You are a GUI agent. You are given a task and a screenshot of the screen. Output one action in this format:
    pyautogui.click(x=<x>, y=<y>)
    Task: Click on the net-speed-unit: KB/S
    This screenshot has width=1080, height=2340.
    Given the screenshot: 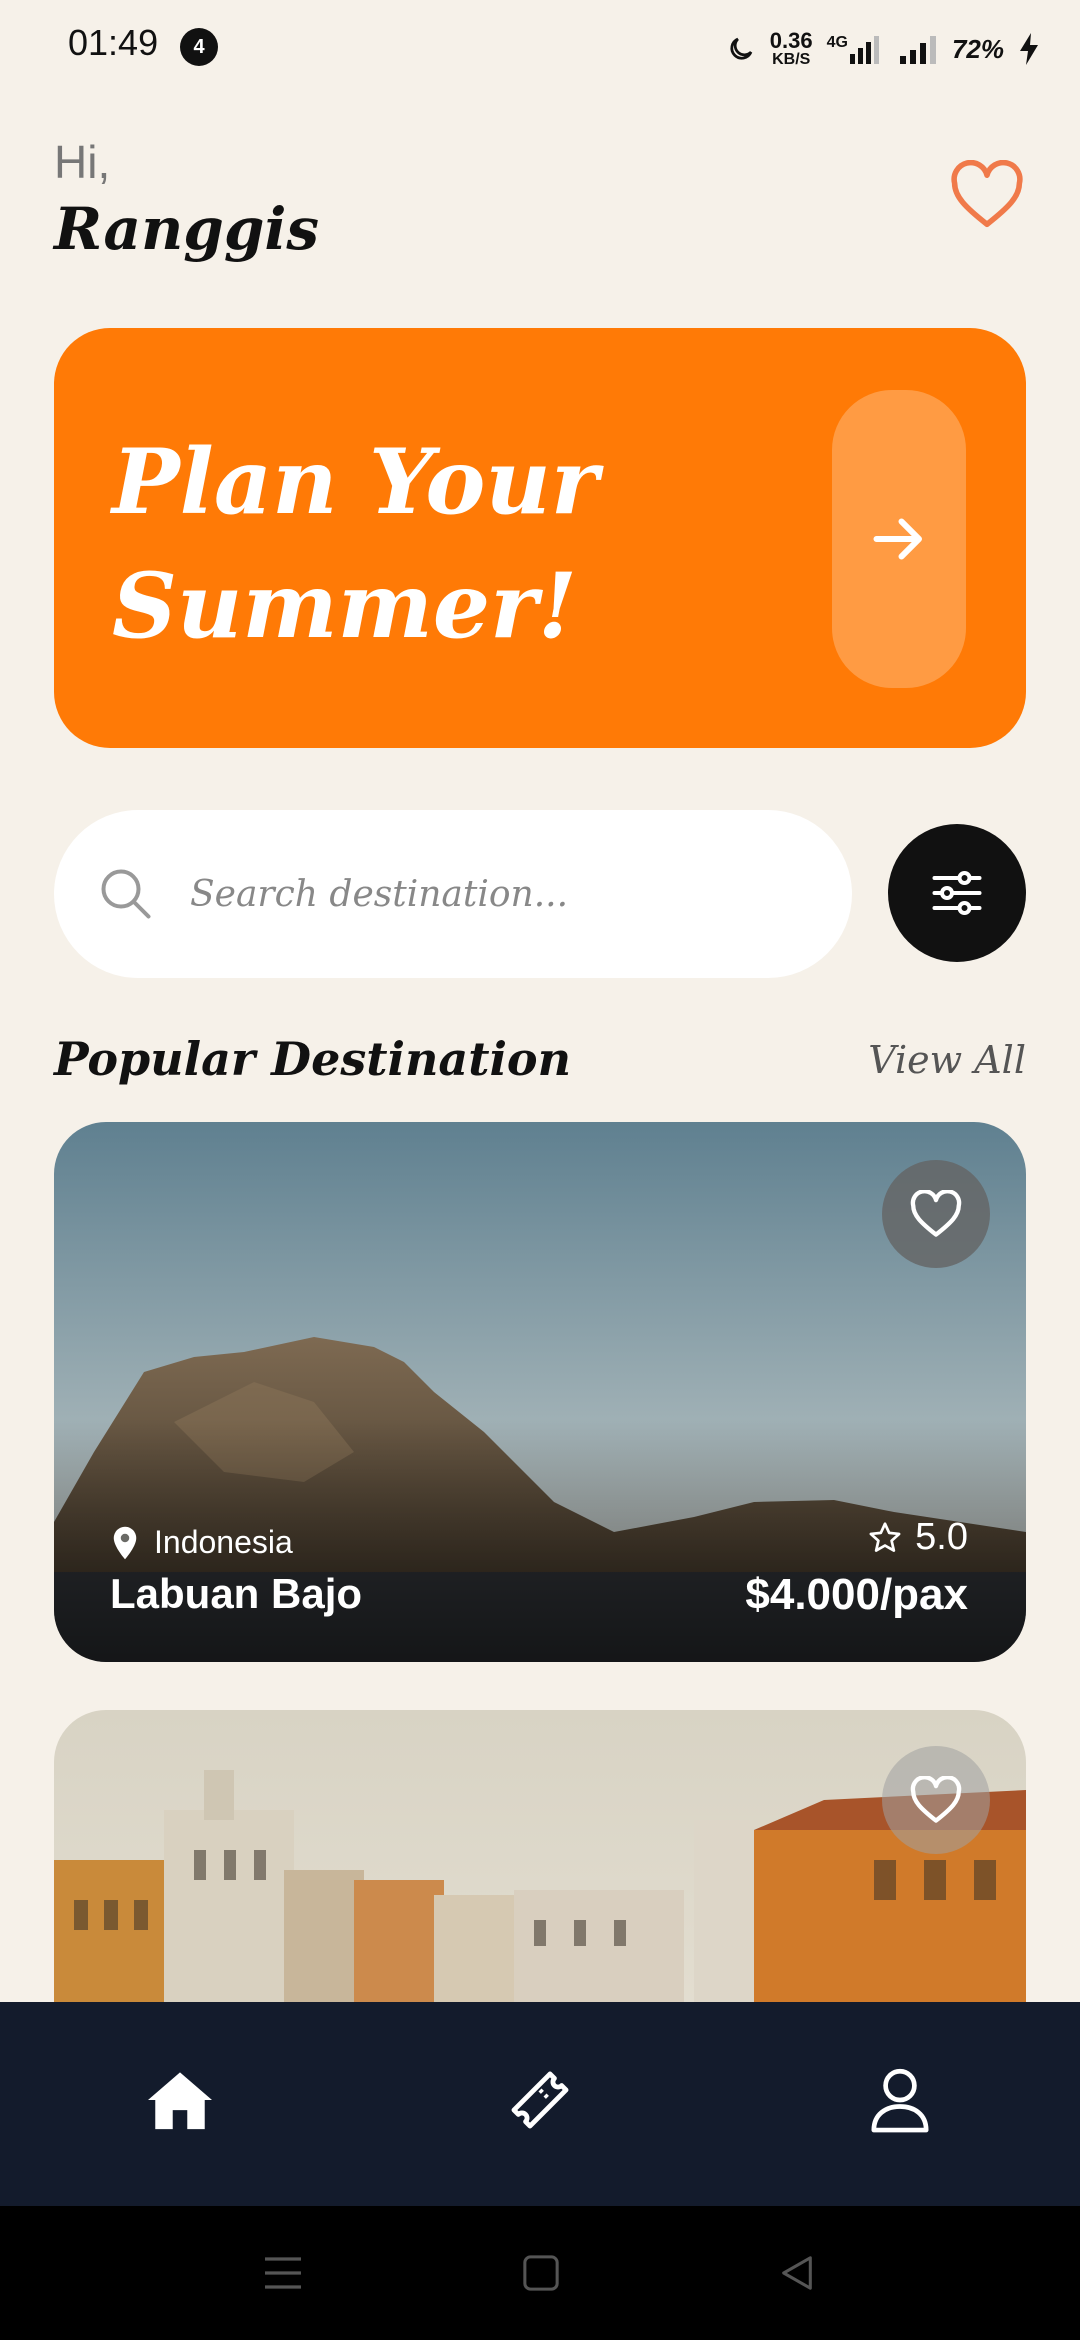 What is the action you would take?
    pyautogui.click(x=791, y=59)
    